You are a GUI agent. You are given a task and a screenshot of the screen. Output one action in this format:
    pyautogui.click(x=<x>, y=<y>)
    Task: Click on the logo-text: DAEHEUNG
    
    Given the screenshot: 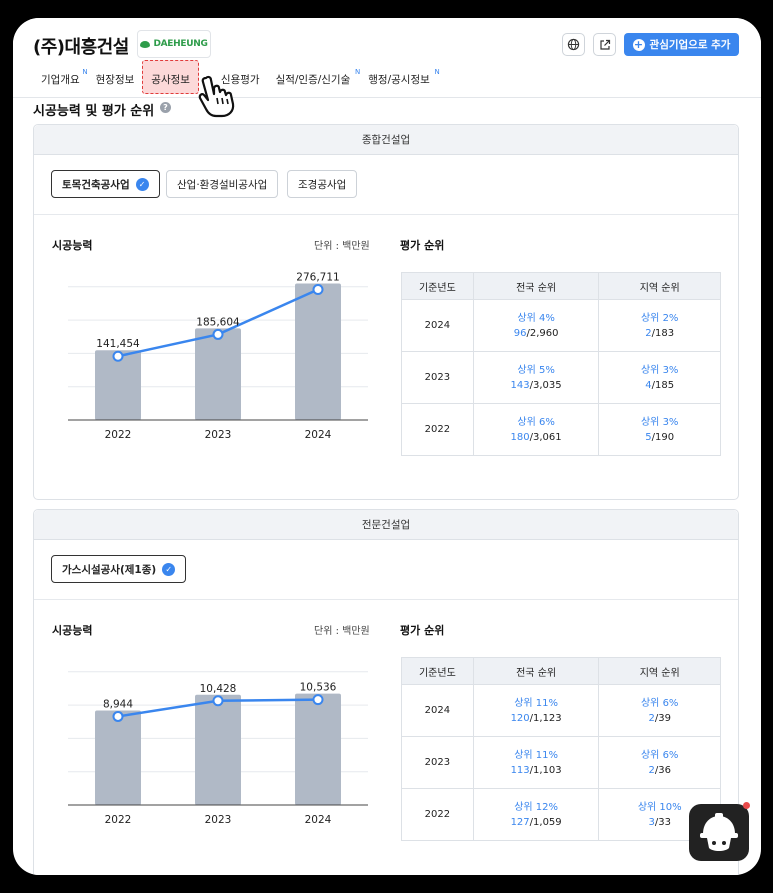 What is the action you would take?
    pyautogui.click(x=180, y=44)
    